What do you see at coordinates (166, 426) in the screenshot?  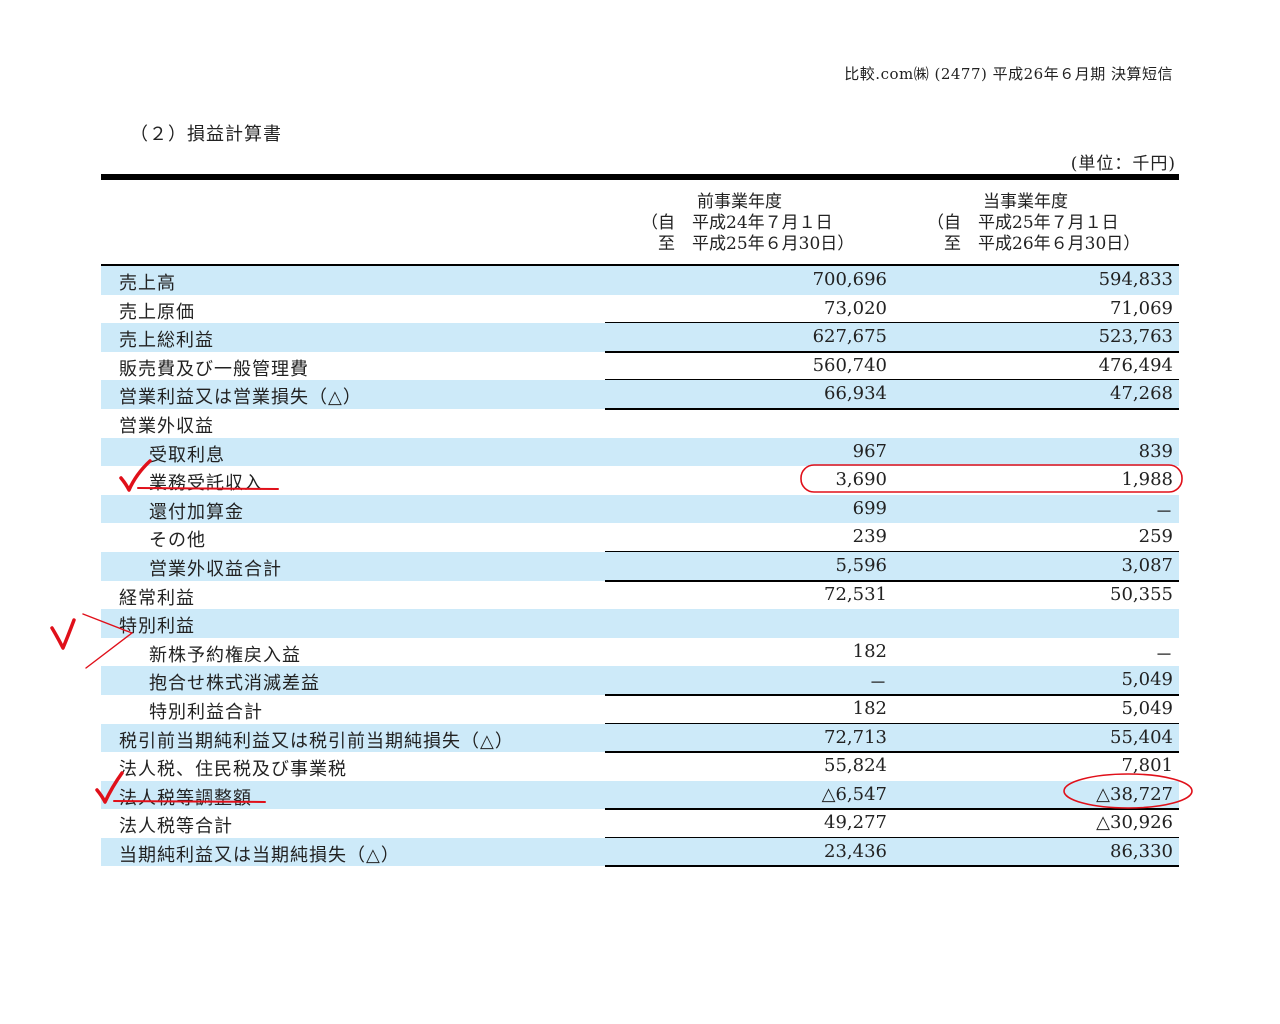 I see `row-label: 営業外収益` at bounding box center [166, 426].